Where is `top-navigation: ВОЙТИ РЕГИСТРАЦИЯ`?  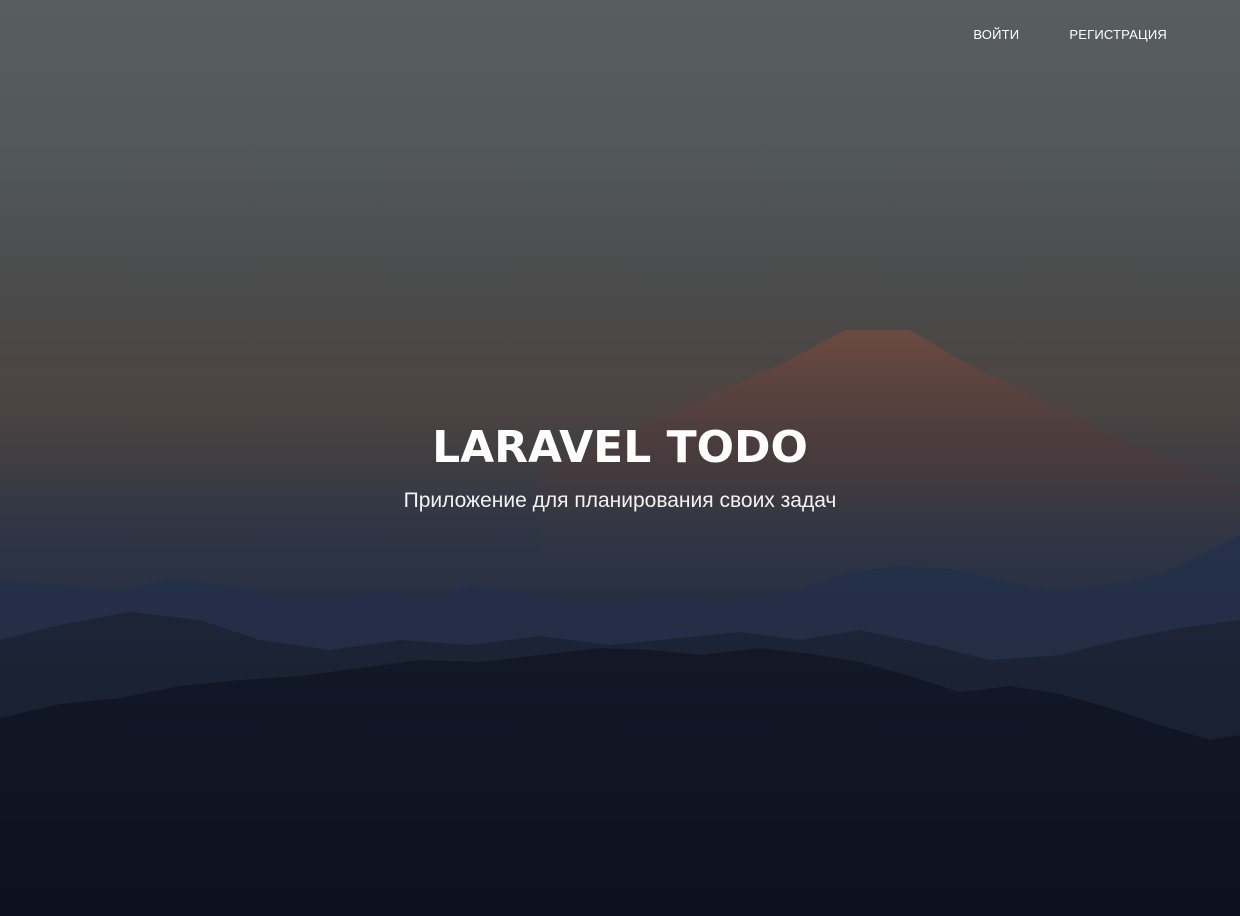
top-navigation: ВОЙТИ РЕГИСТРАЦИЯ is located at coordinates (1070, 35).